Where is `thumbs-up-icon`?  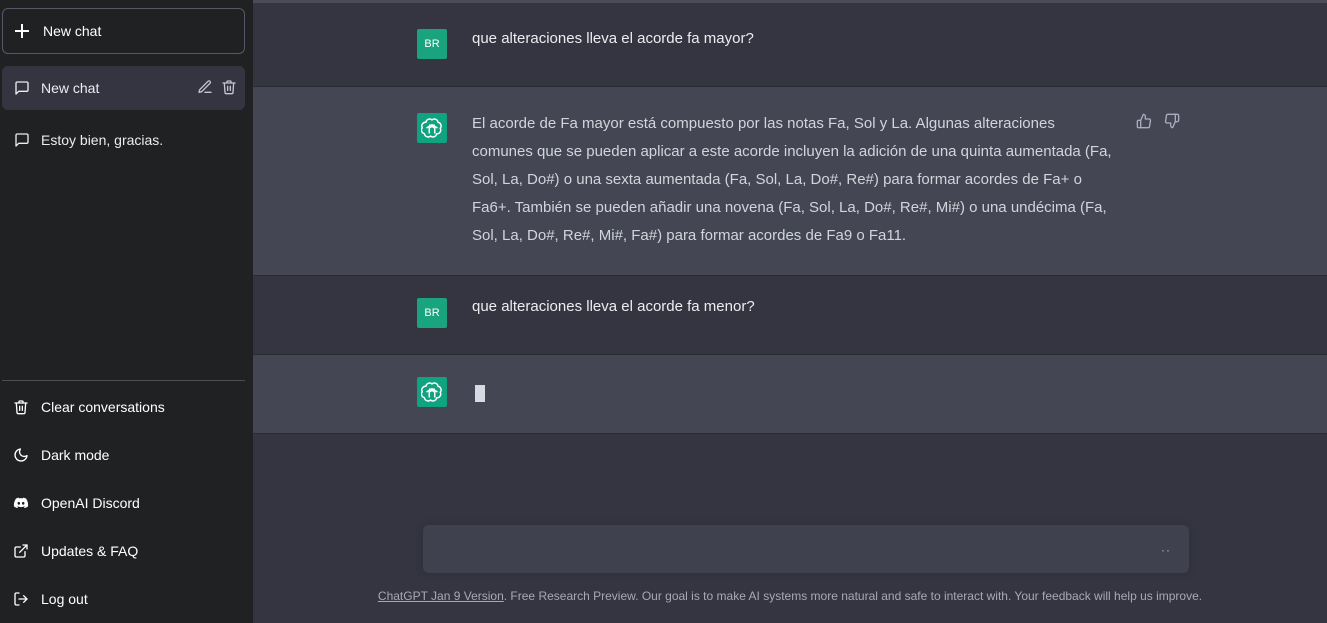 thumbs-up-icon is located at coordinates (1144, 121).